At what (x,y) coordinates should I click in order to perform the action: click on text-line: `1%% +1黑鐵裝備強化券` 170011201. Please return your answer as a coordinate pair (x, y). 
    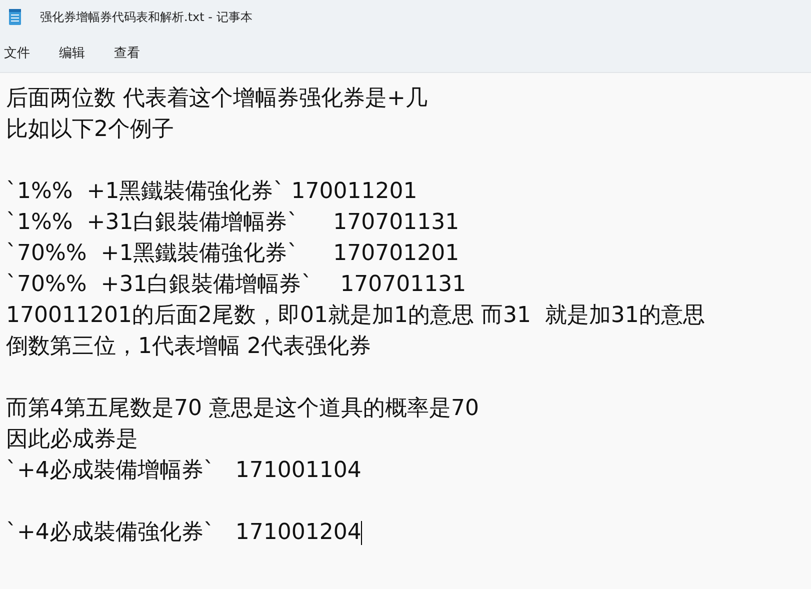
    Looking at the image, I should click on (212, 192).